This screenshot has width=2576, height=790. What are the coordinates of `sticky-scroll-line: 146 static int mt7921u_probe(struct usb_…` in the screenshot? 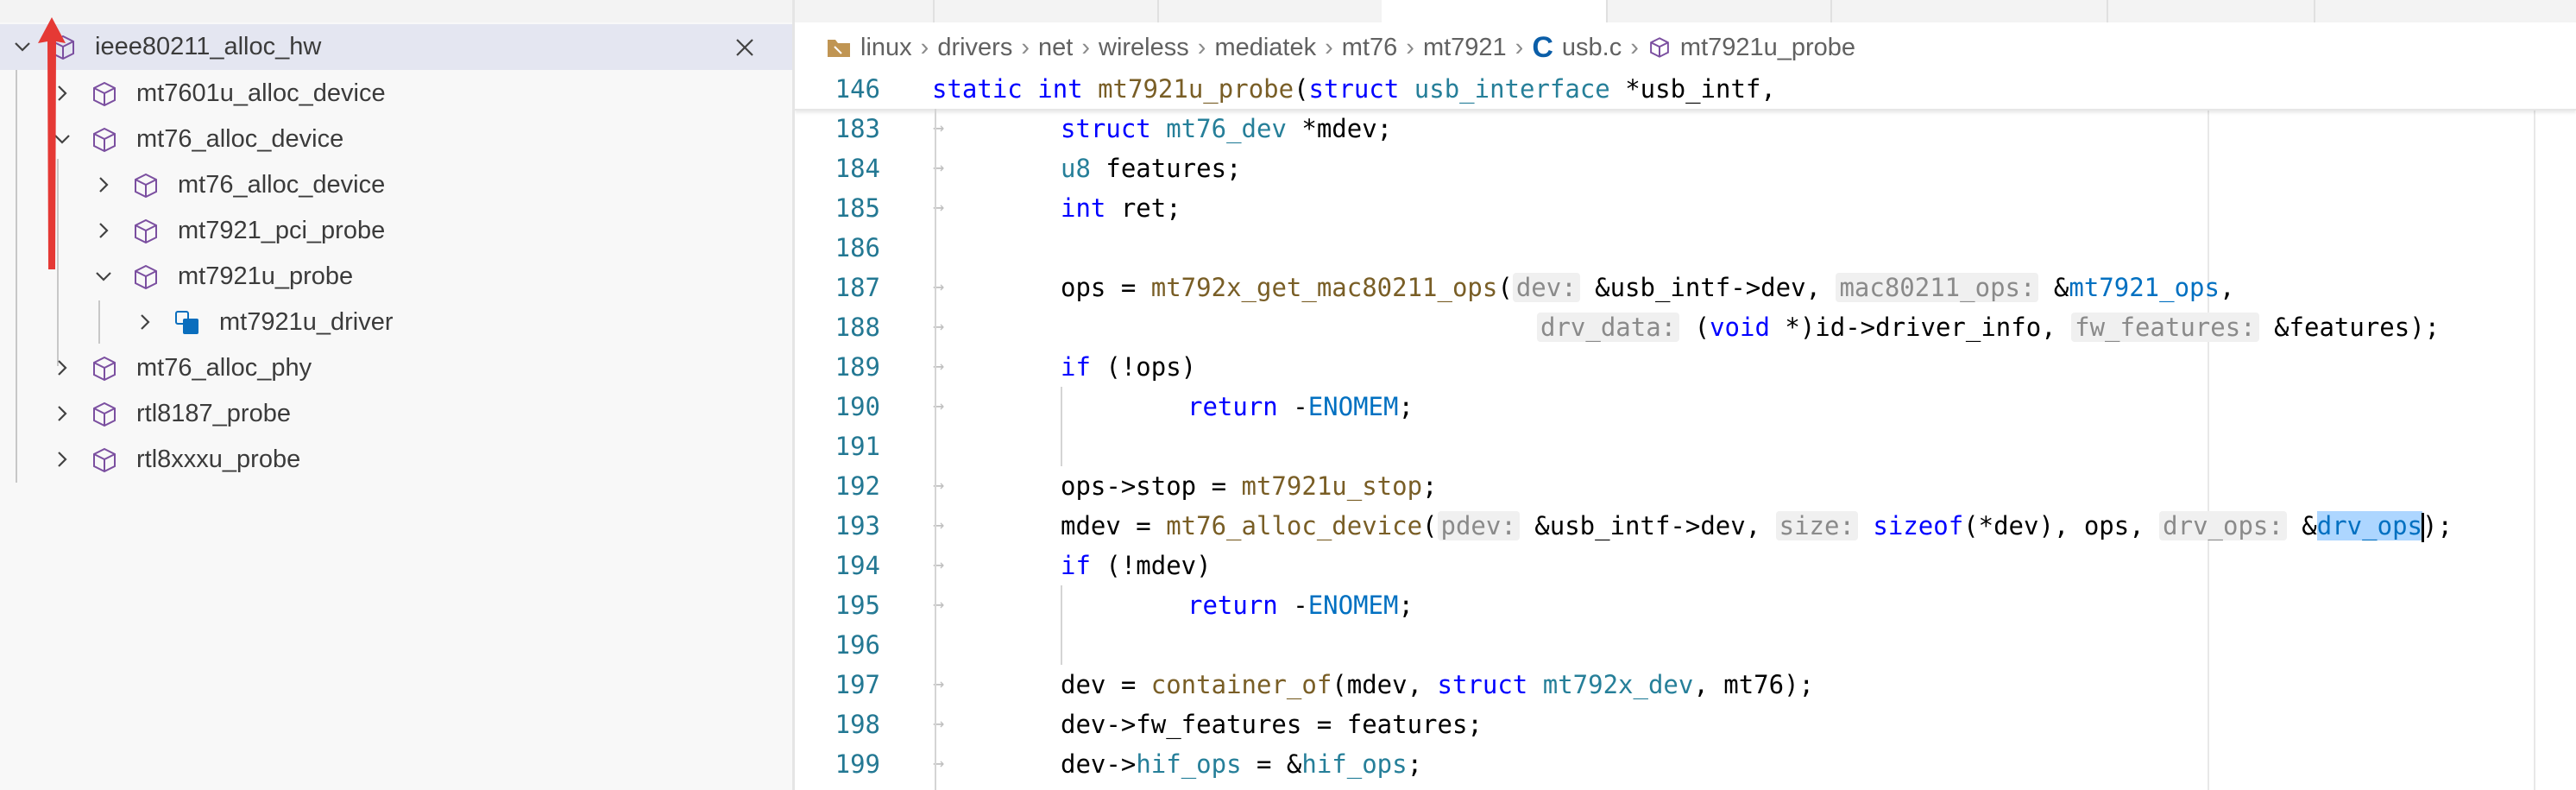 It's located at (1686, 90).